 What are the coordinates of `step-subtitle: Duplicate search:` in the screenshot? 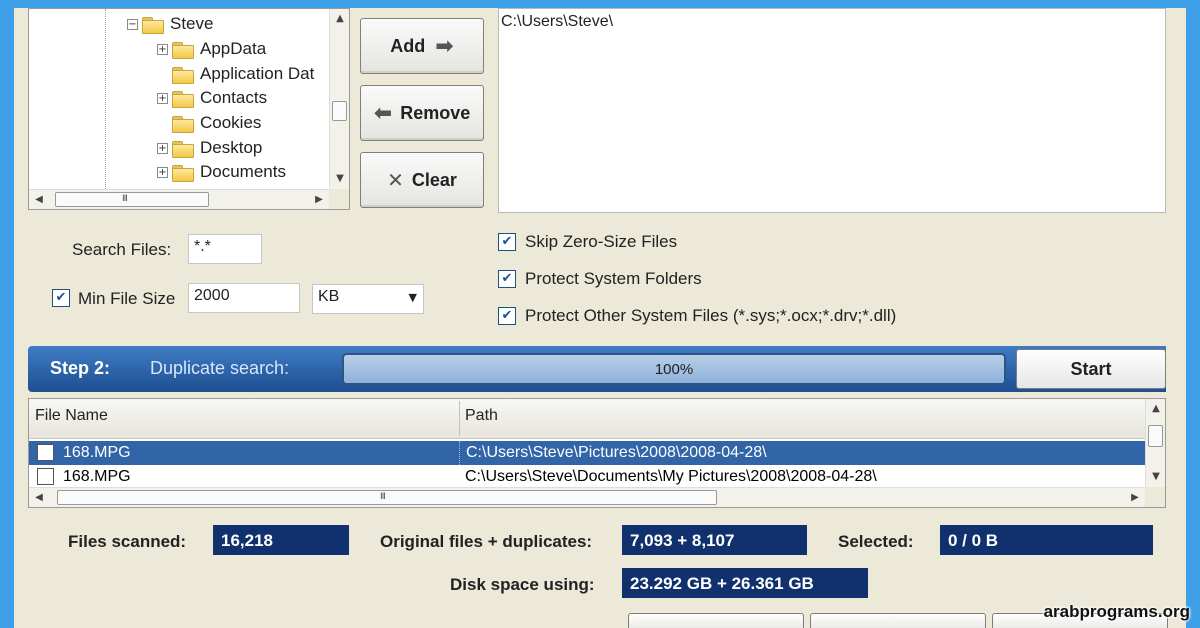 It's located at (220, 368).